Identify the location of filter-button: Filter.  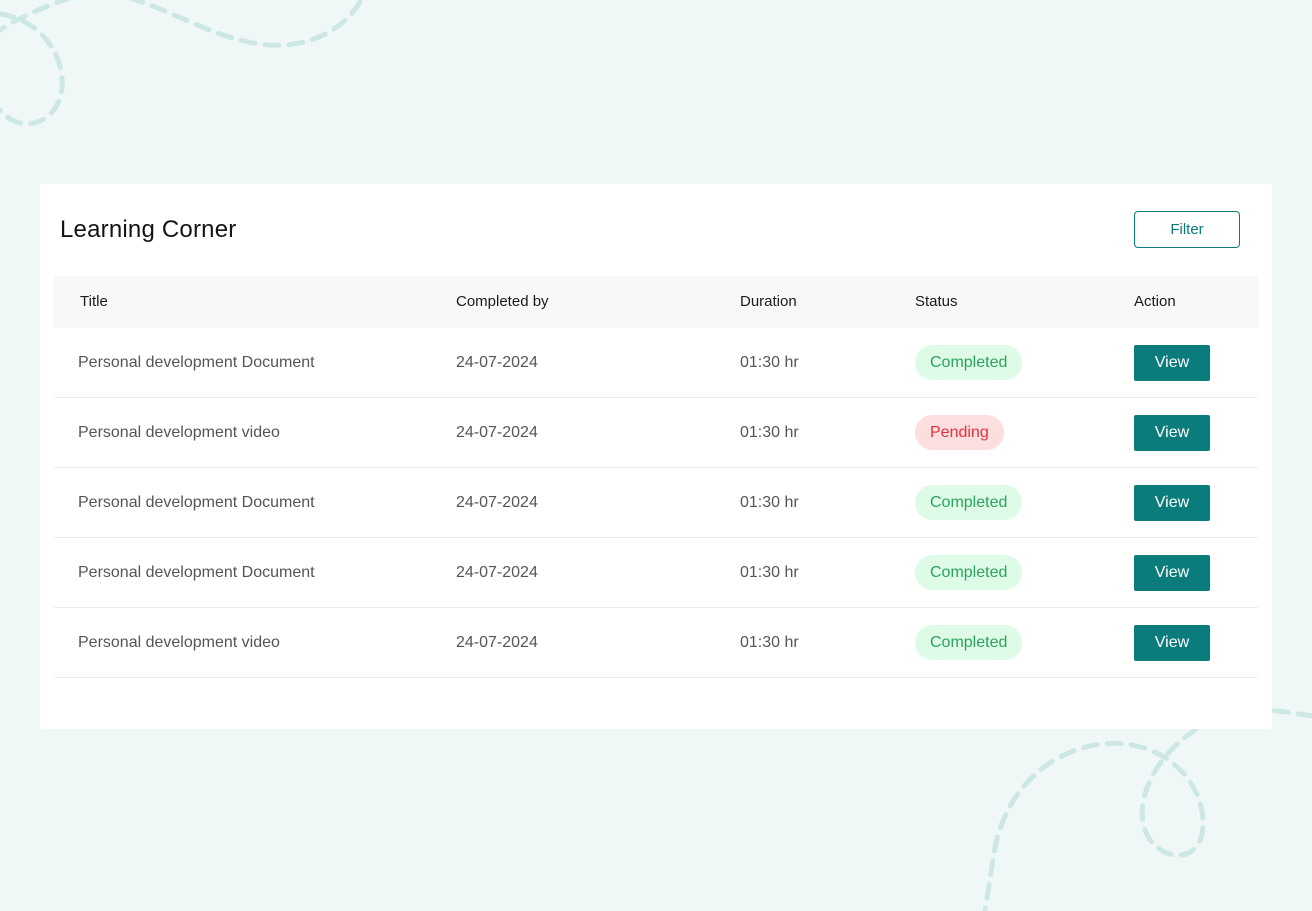
(1187, 229).